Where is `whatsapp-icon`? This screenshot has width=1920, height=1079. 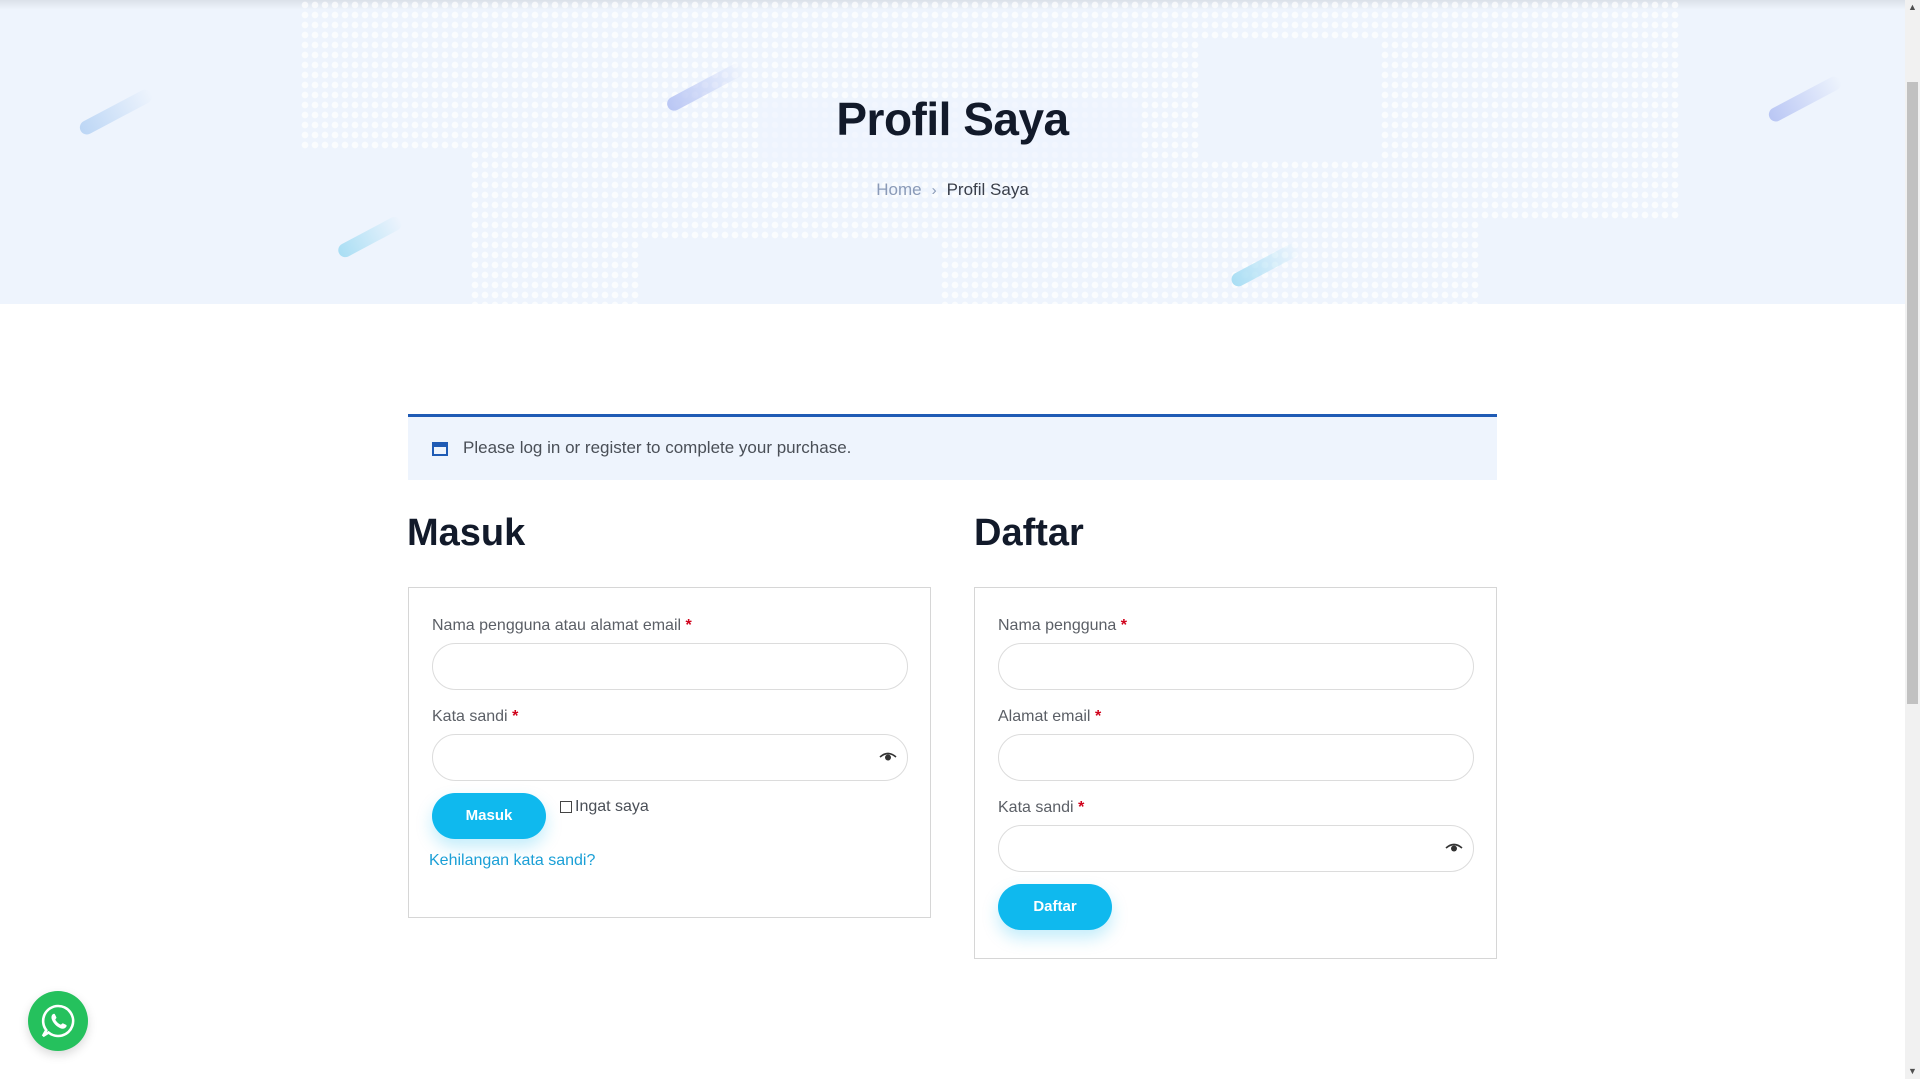 whatsapp-icon is located at coordinates (58, 1021).